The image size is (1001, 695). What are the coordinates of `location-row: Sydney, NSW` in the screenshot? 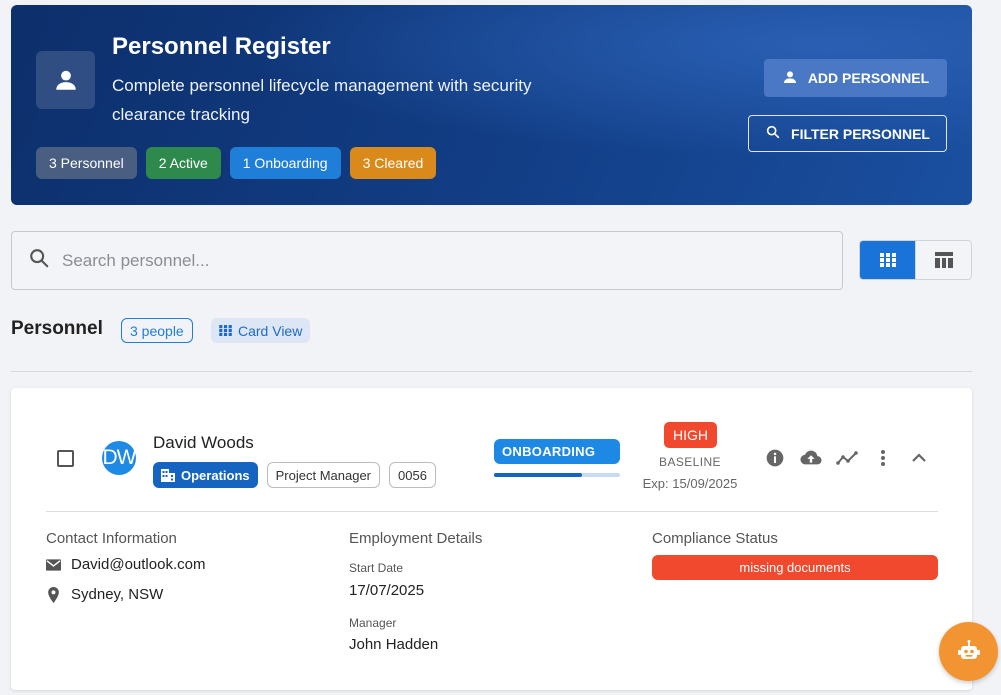 It's located at (104, 594).